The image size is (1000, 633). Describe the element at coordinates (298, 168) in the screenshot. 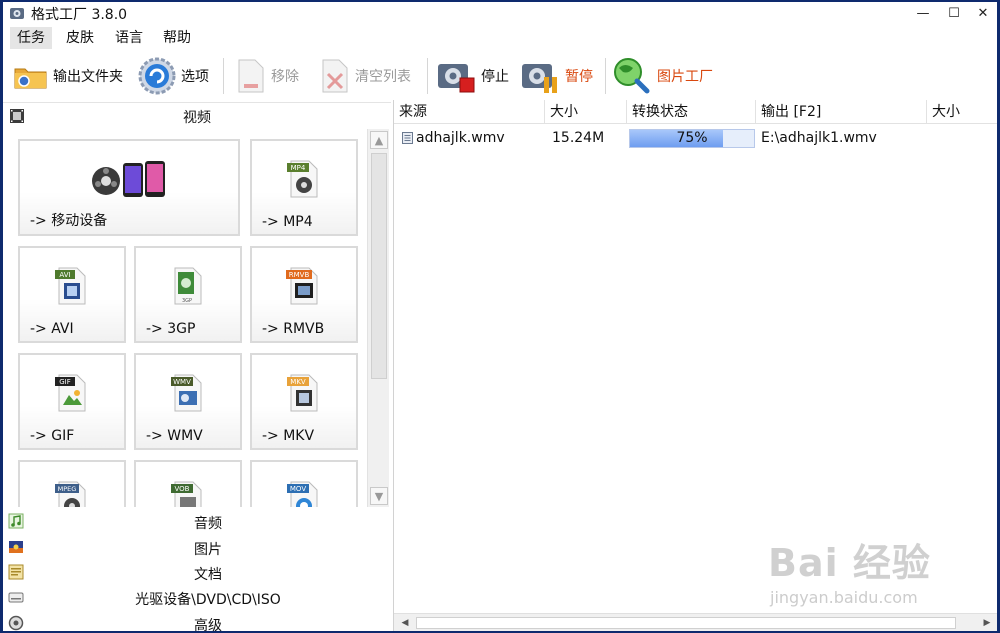

I see `mp4-badge-text: MP4` at that location.